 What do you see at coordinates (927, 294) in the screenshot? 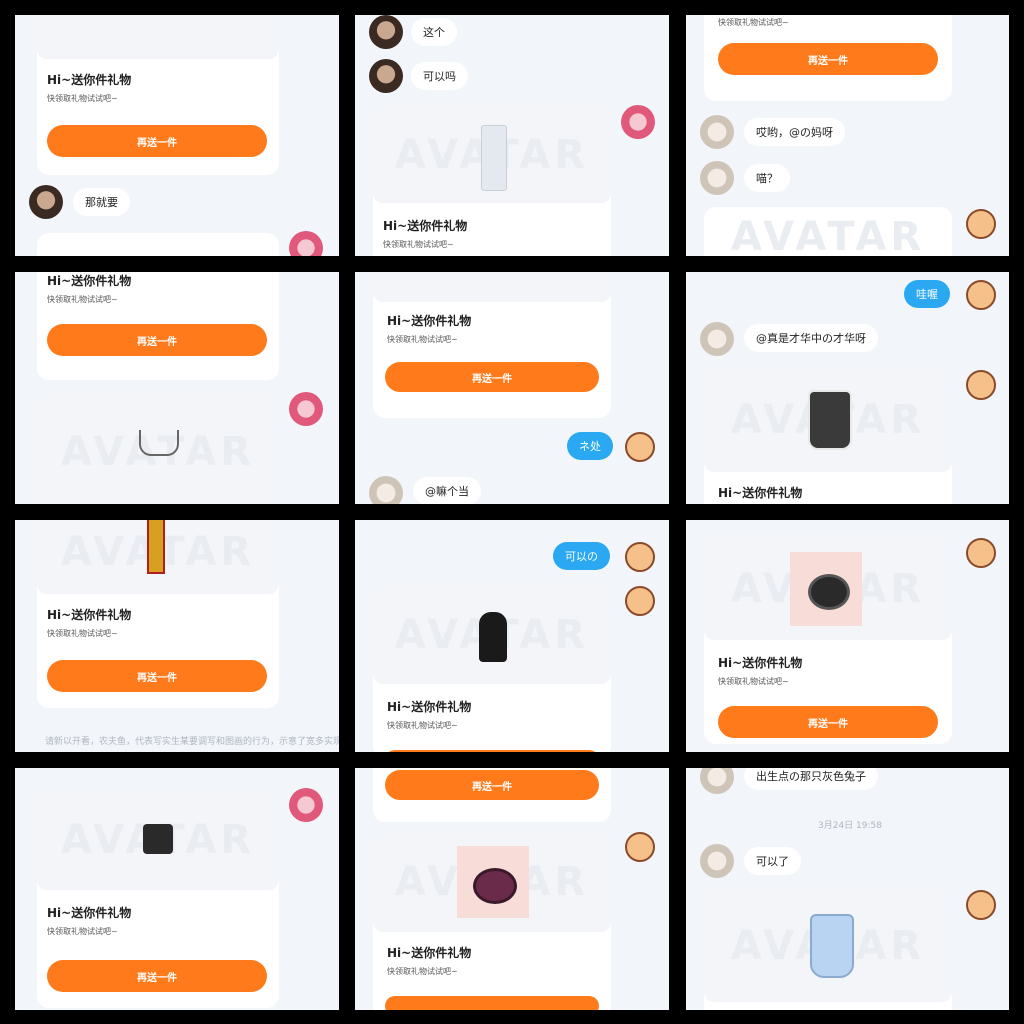
I see `my-chat-bubble: 哇喔` at bounding box center [927, 294].